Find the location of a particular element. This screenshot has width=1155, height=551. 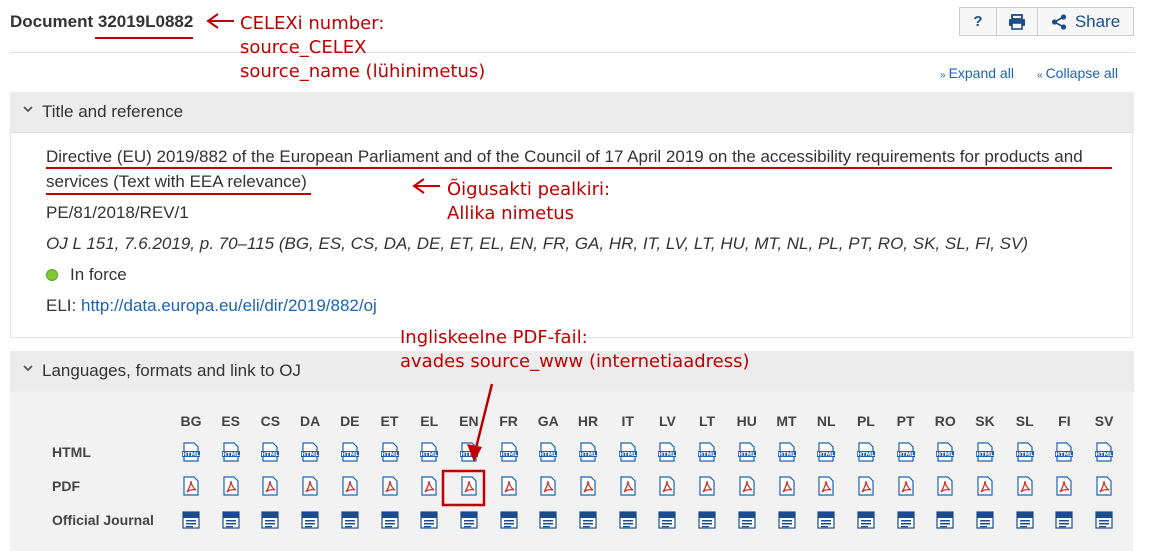

expand-all-link: » Expand all is located at coordinates (977, 73).